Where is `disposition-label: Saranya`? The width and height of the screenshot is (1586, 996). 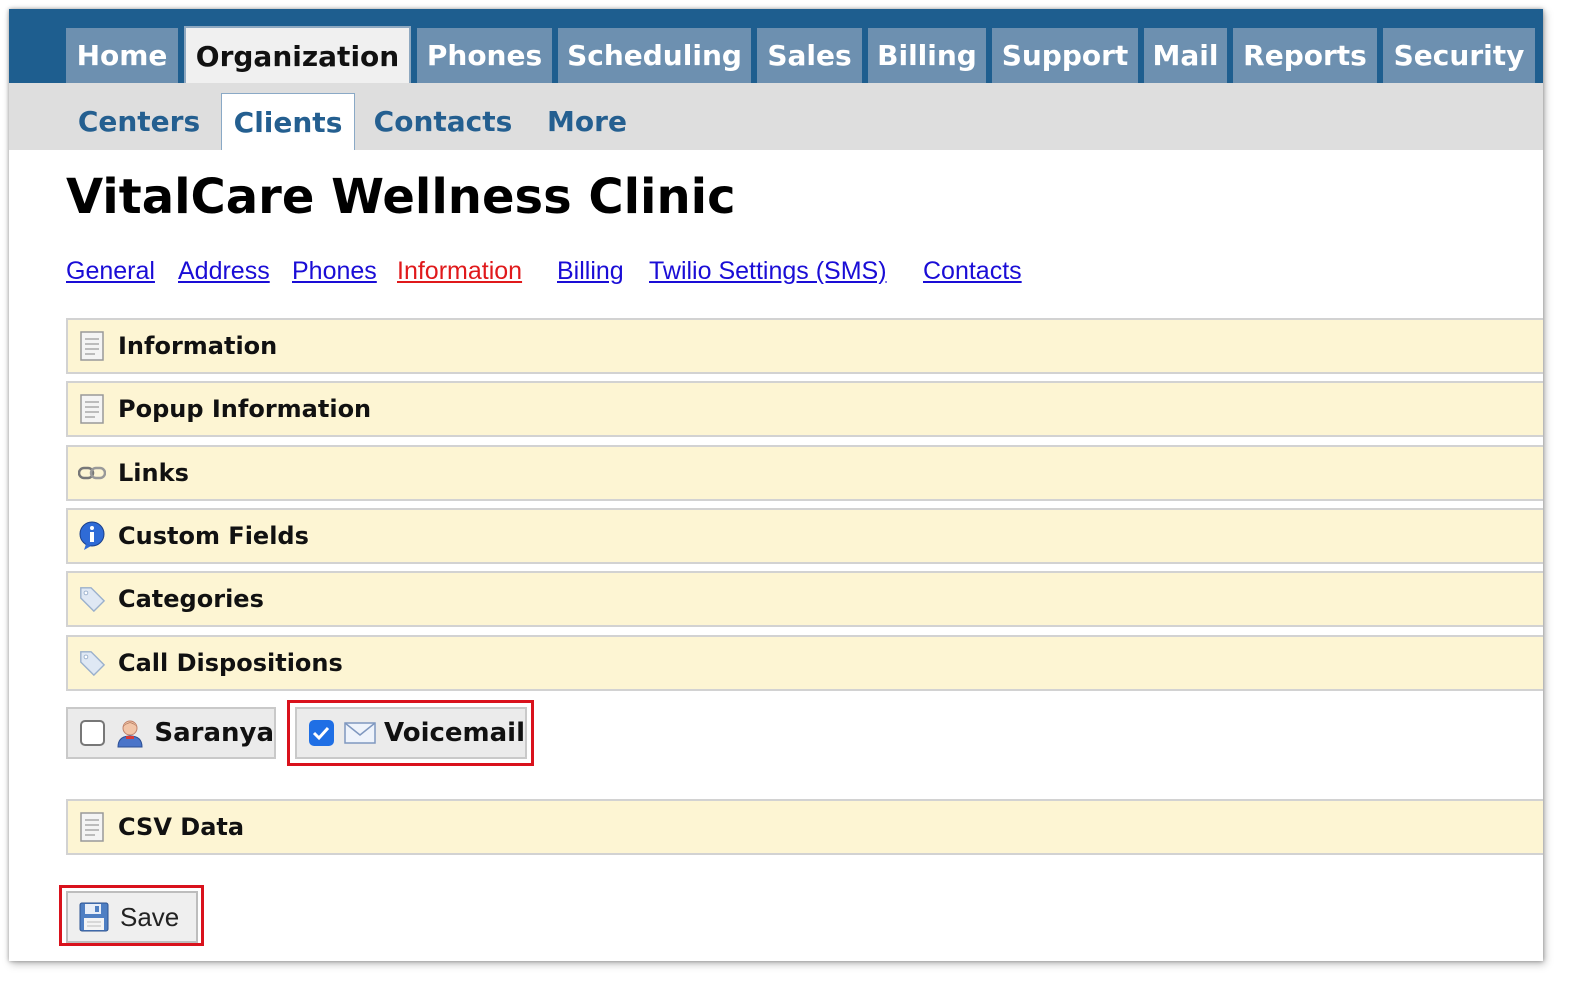 disposition-label: Saranya is located at coordinates (214, 733).